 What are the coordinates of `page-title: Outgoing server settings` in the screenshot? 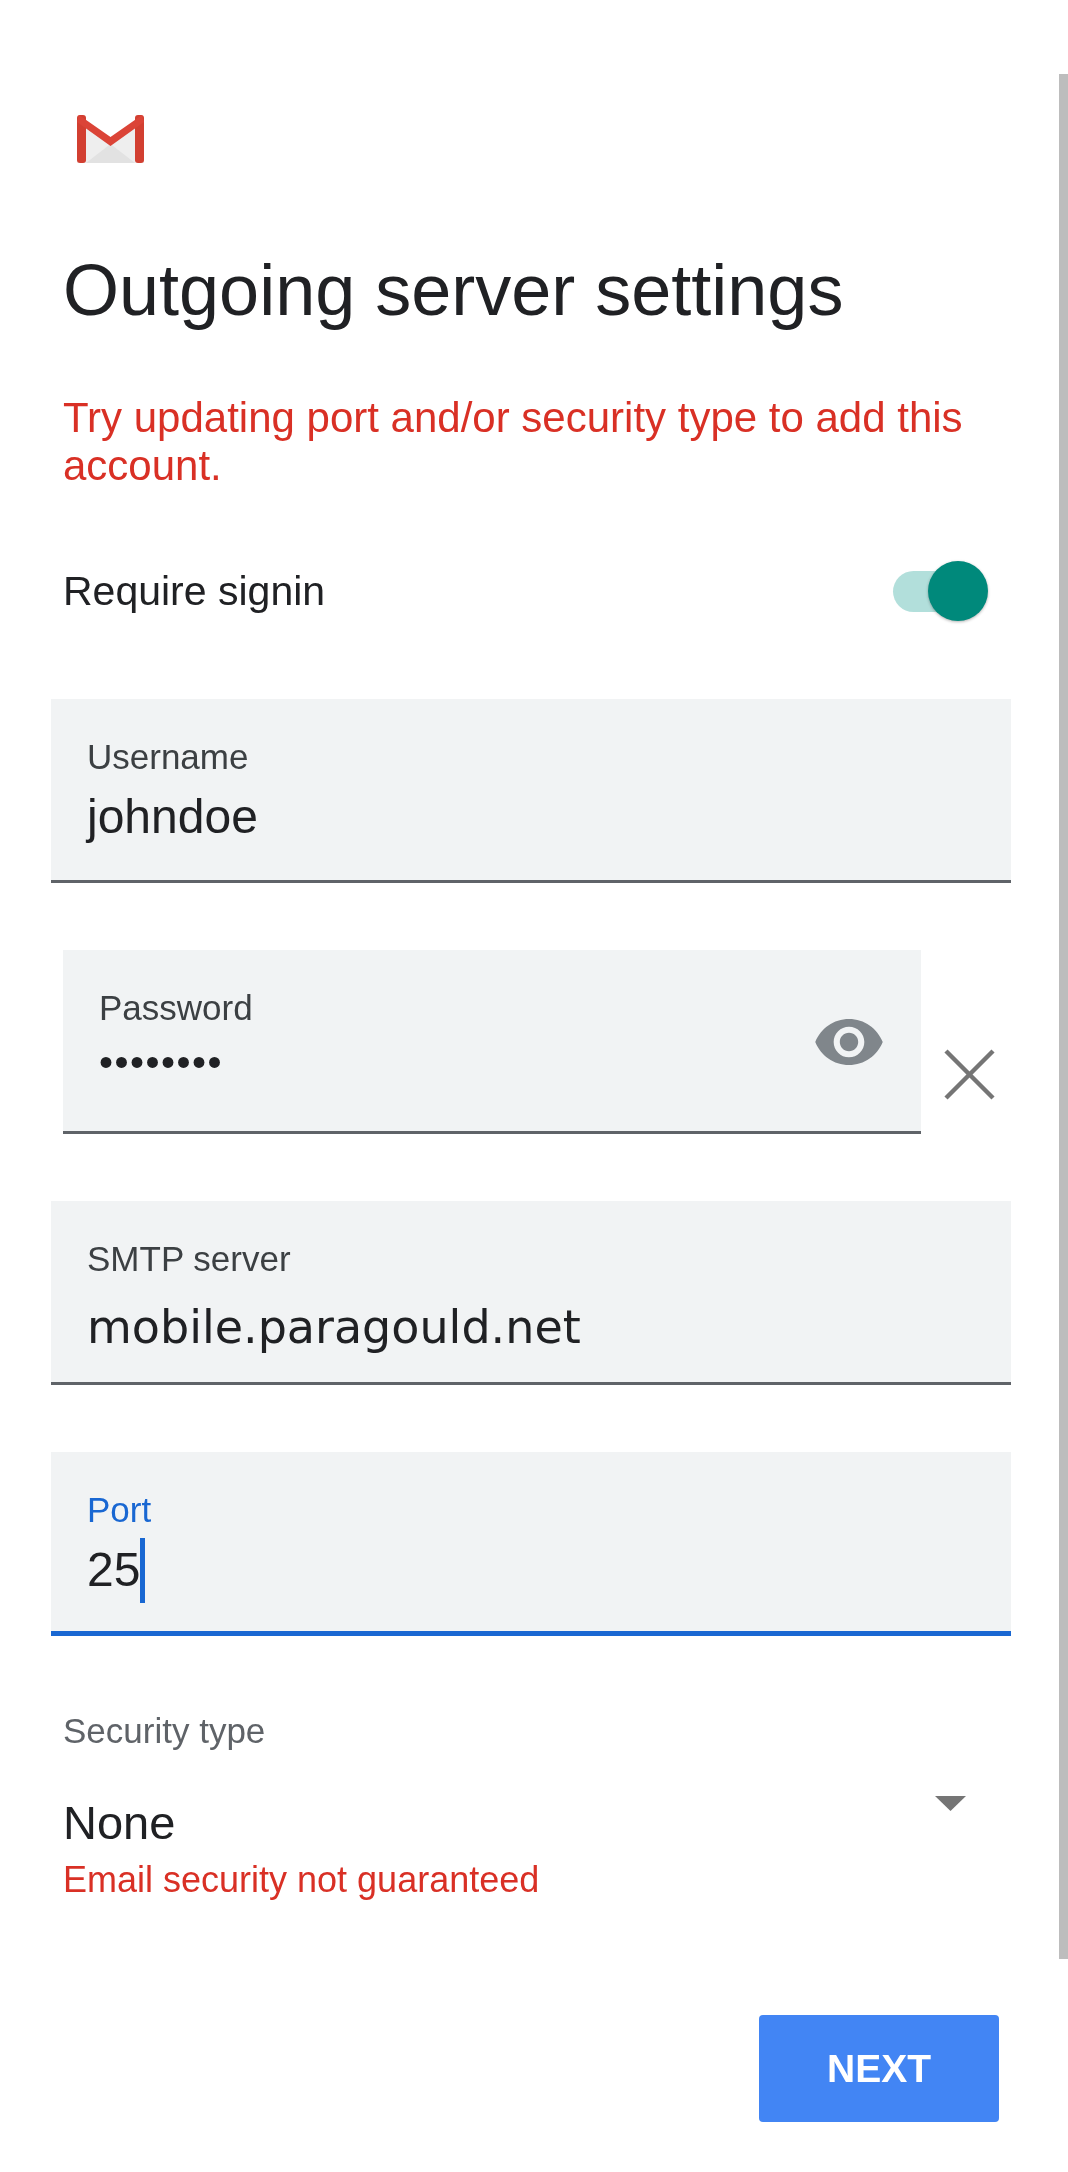 It's located at (453, 290).